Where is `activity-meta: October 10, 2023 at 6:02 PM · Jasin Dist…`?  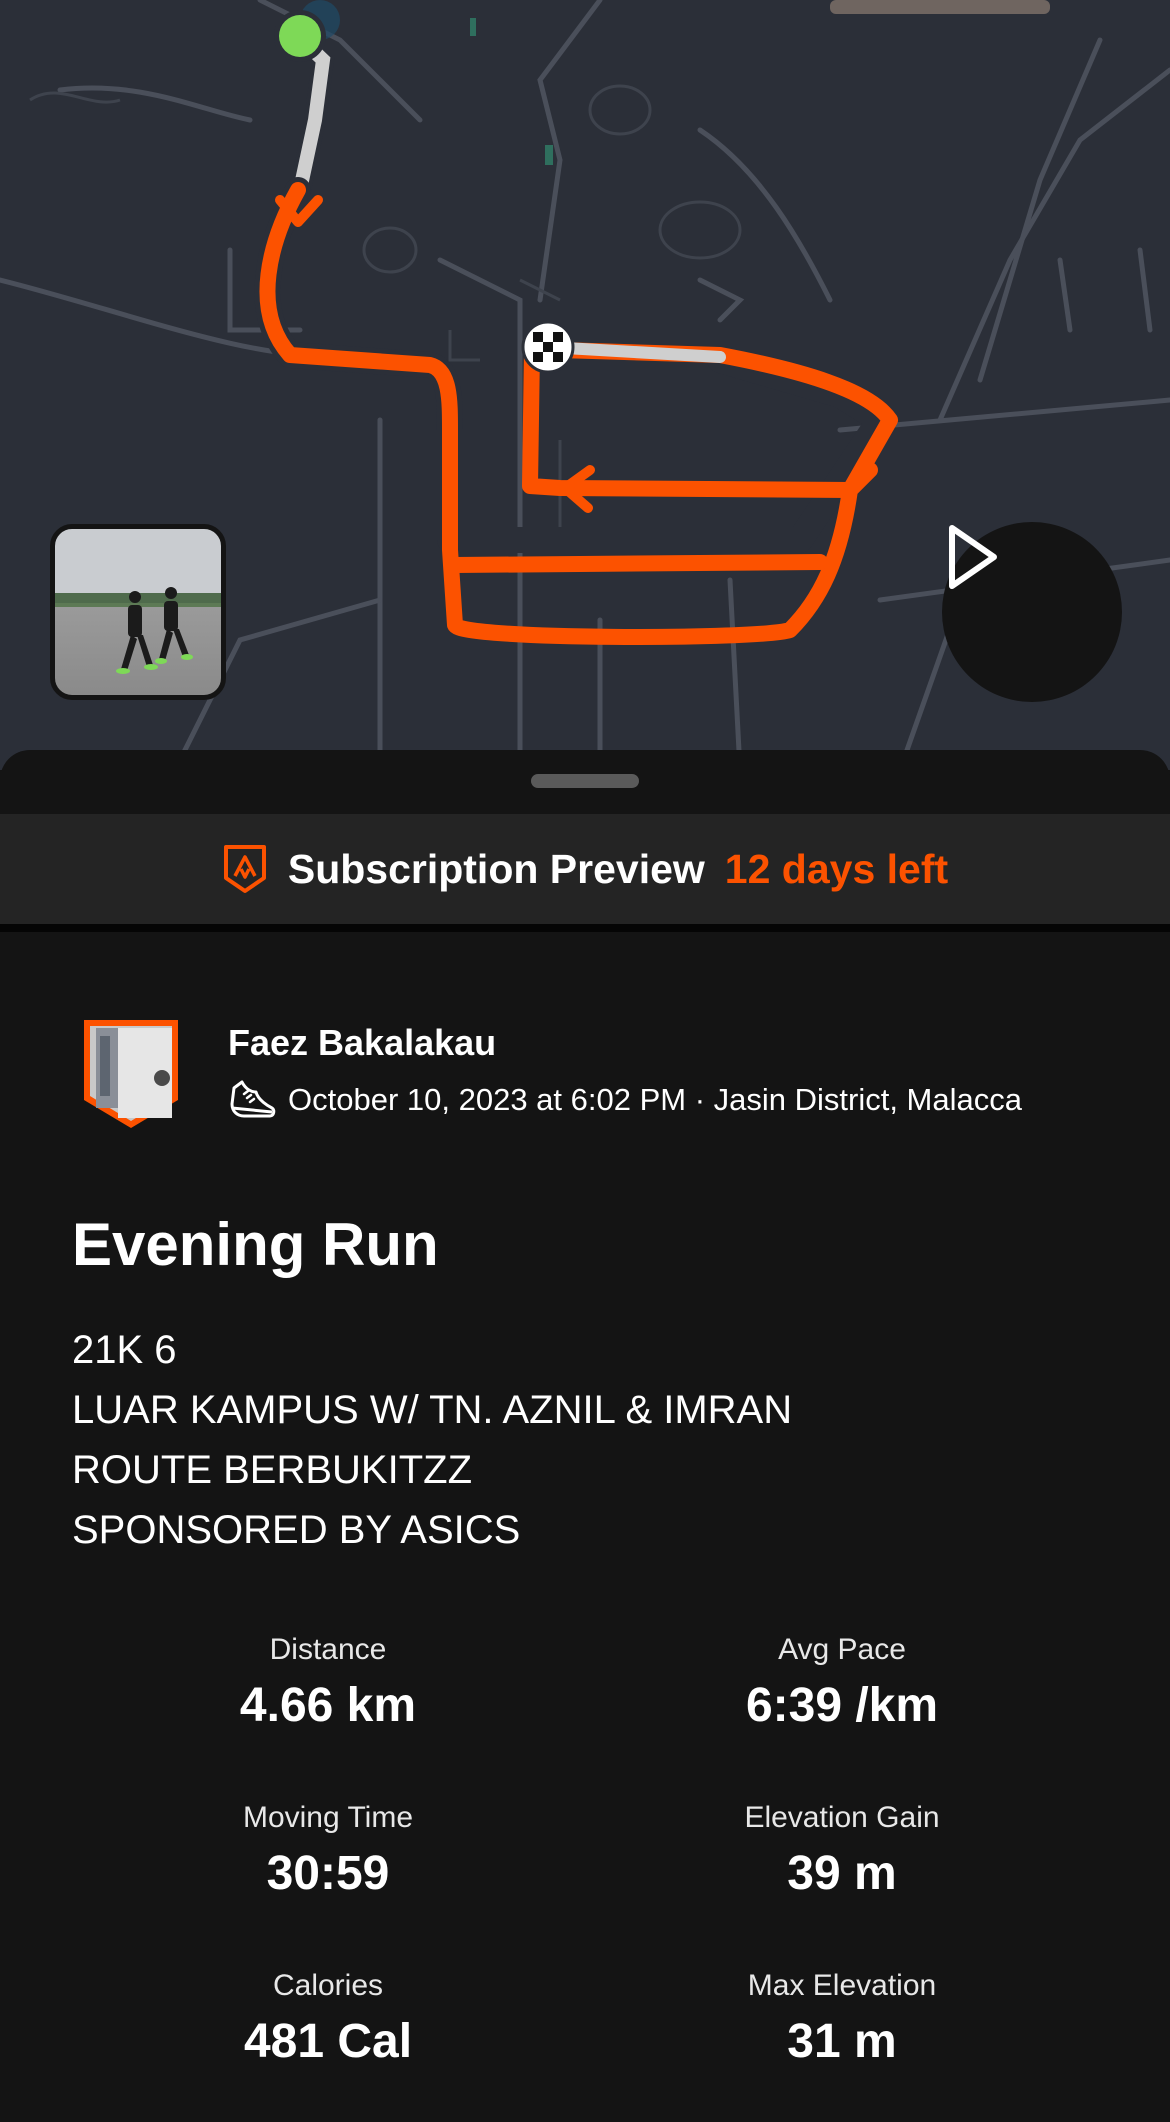 activity-meta: October 10, 2023 at 6:02 PM · Jasin Dist… is located at coordinates (625, 1100).